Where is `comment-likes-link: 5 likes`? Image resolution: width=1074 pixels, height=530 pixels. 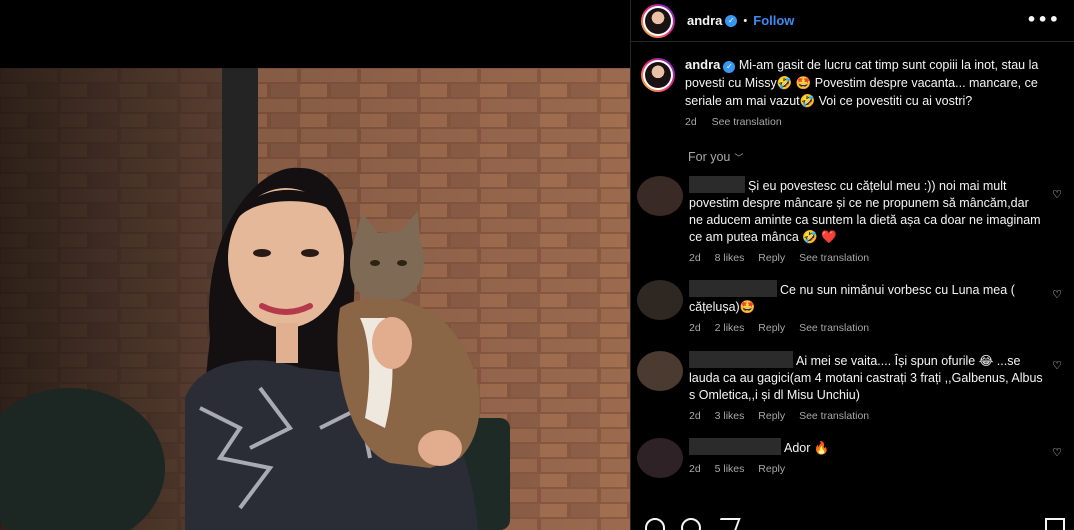 comment-likes-link: 5 likes is located at coordinates (730, 469).